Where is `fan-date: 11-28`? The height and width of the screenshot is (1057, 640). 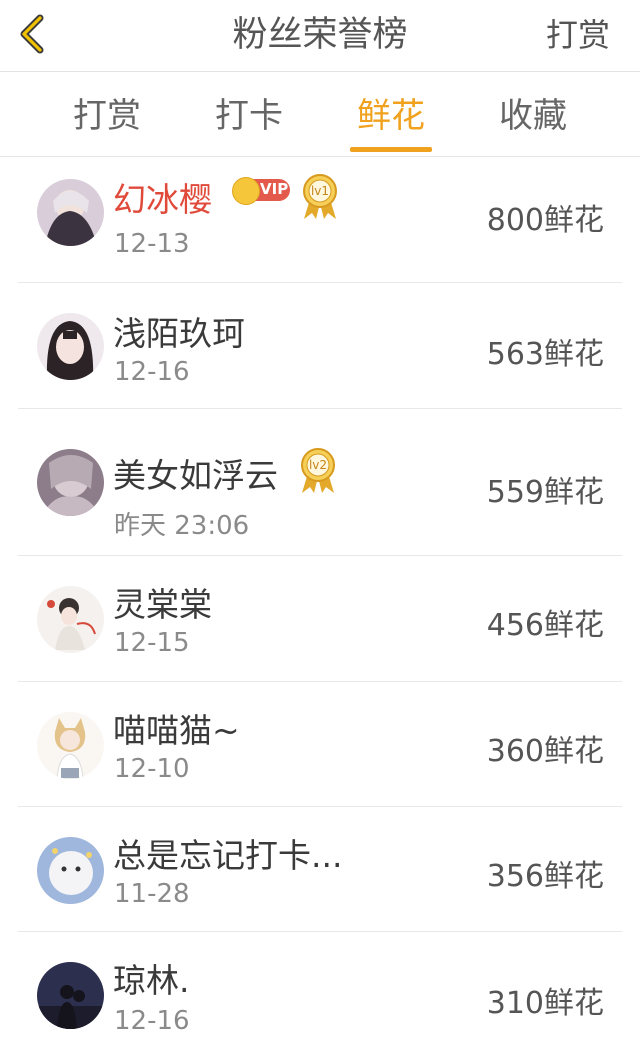
fan-date: 11-28 is located at coordinates (152, 894).